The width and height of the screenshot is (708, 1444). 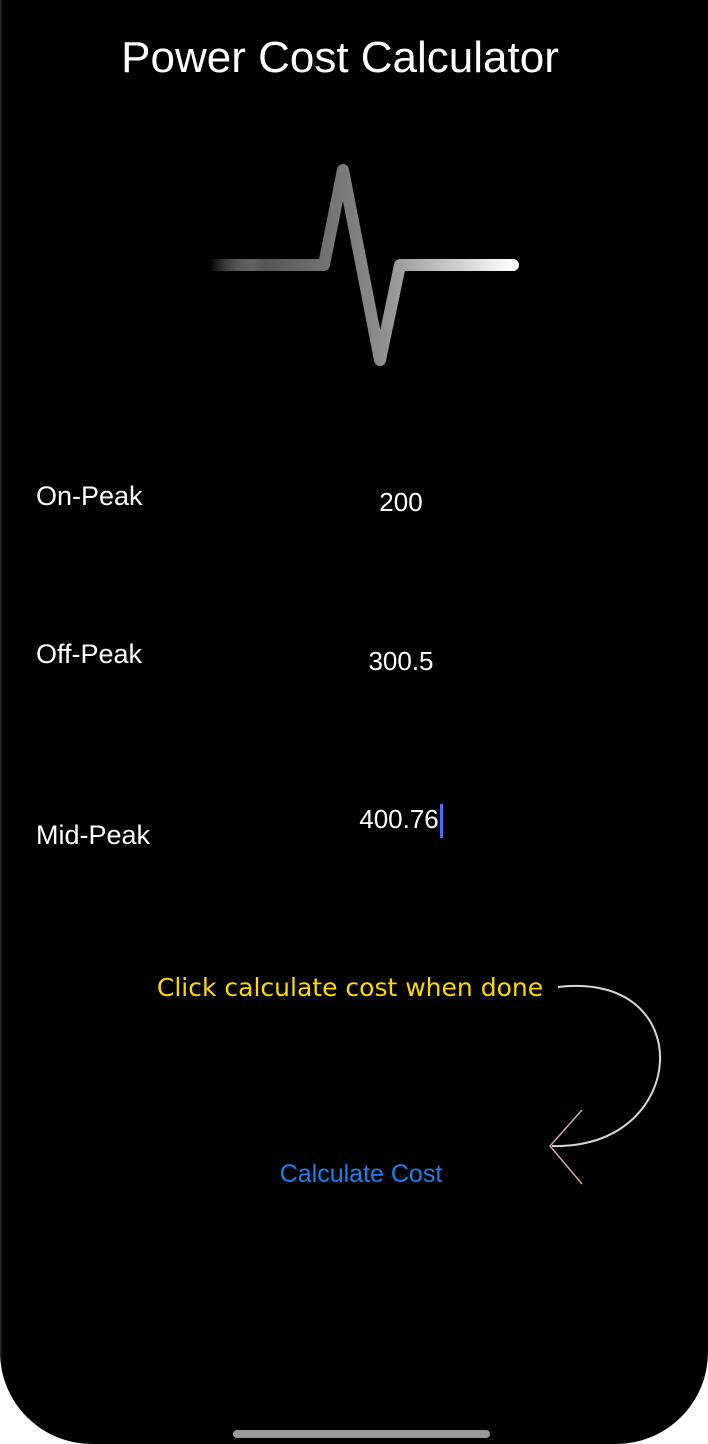 I want to click on instruction-hint: Click calculate cost when done, so click(x=350, y=987).